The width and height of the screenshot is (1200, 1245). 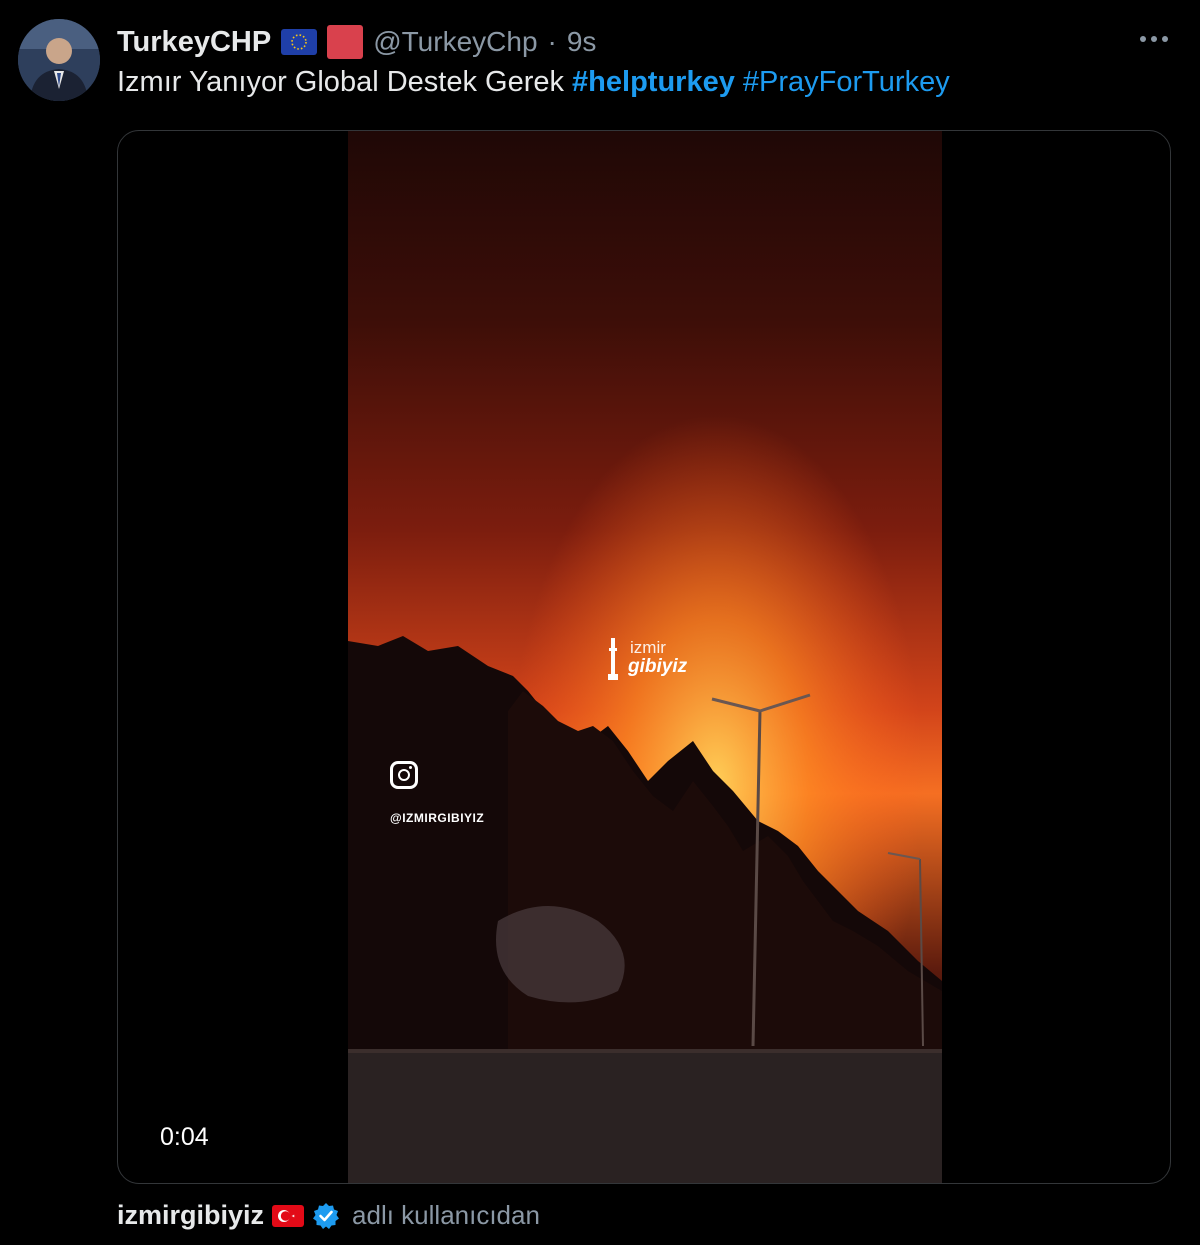 What do you see at coordinates (846, 82) in the screenshot?
I see `hashtag-prayforturkey: #PrayForTurkey` at bounding box center [846, 82].